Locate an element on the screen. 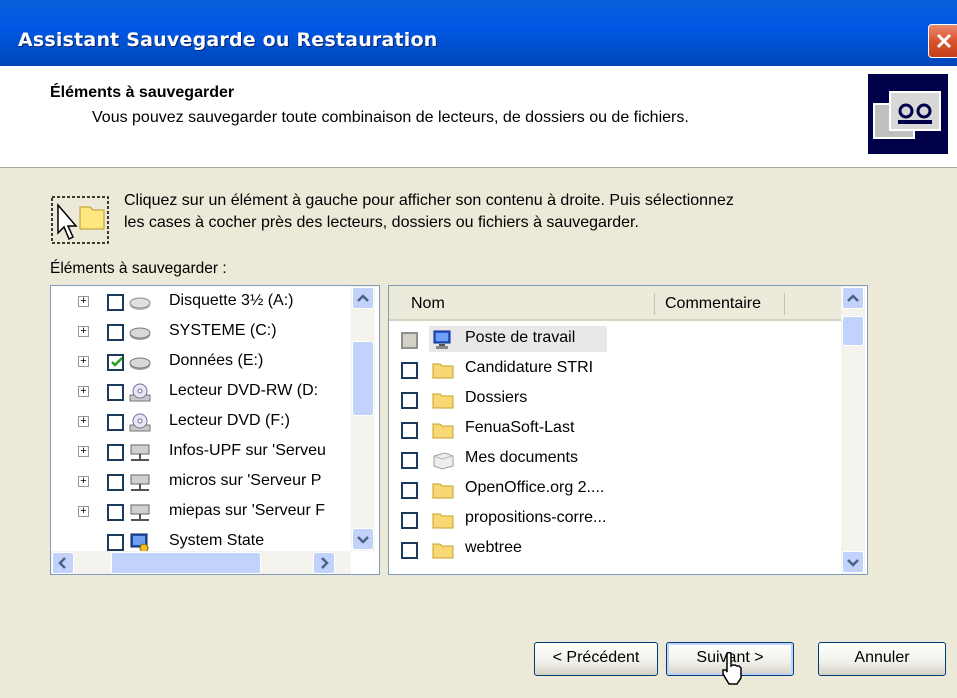 The width and height of the screenshot is (957, 698). tree-label: Éléments à sauvegarder : is located at coordinates (138, 268).